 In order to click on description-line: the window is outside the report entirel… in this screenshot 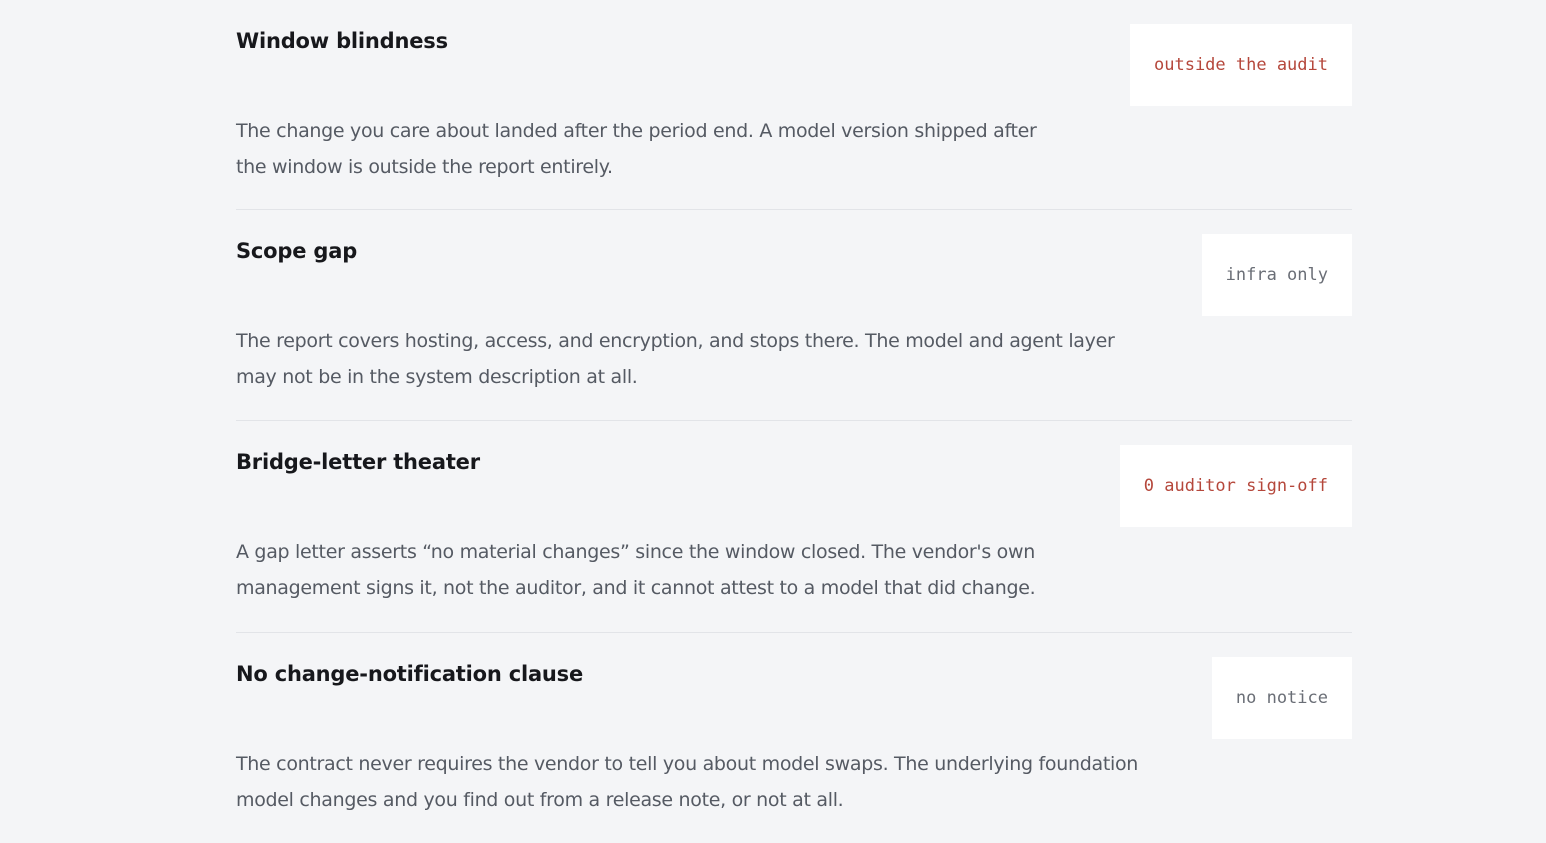, I will do `click(424, 167)`.